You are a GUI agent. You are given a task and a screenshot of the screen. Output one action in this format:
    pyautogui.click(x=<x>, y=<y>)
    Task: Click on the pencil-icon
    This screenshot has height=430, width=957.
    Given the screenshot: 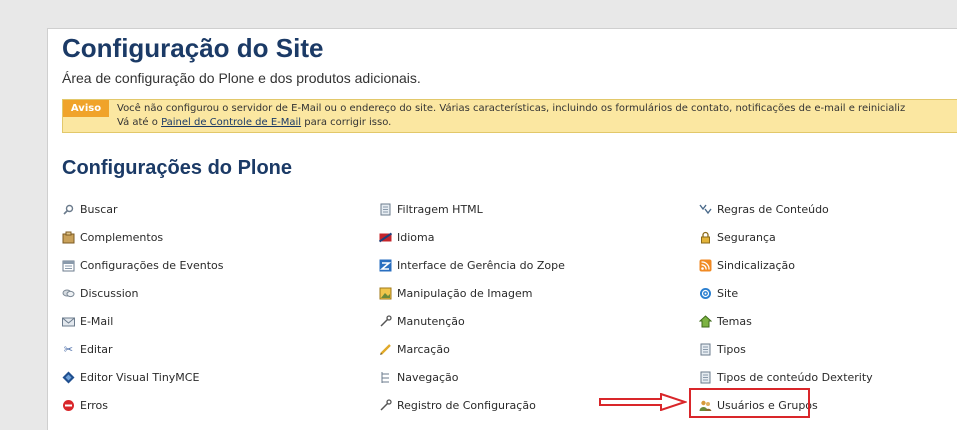 What is the action you would take?
    pyautogui.click(x=385, y=349)
    